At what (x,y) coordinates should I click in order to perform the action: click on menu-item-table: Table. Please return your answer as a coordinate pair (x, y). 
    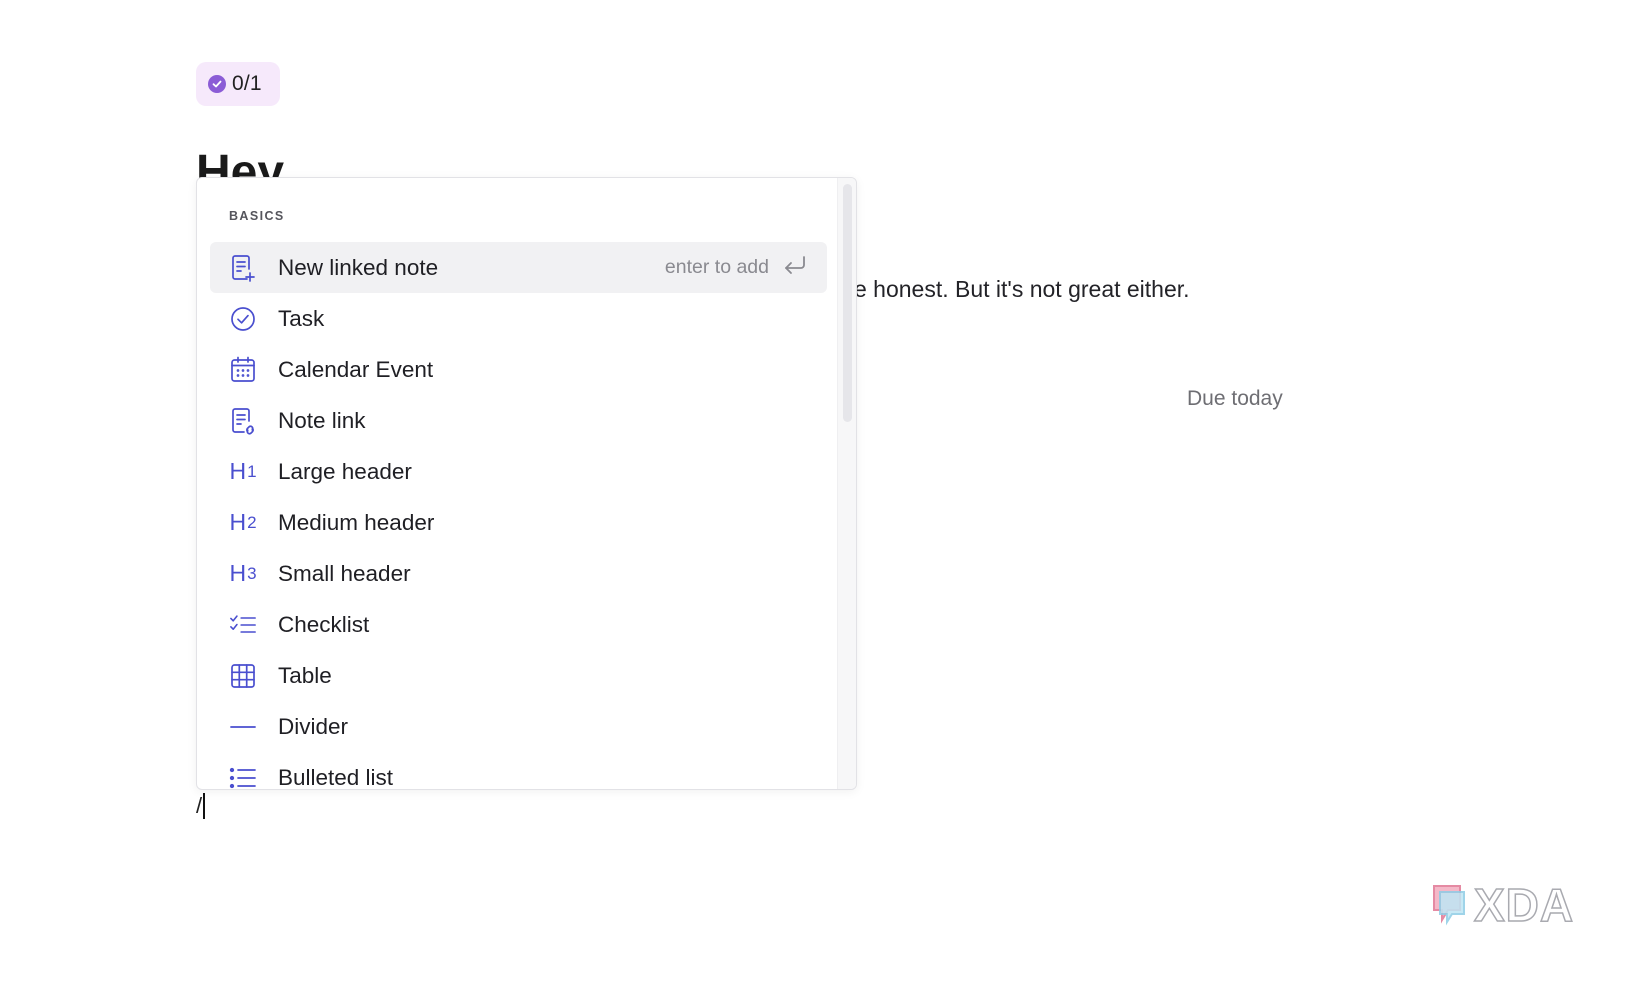
    Looking at the image, I should click on (518, 675).